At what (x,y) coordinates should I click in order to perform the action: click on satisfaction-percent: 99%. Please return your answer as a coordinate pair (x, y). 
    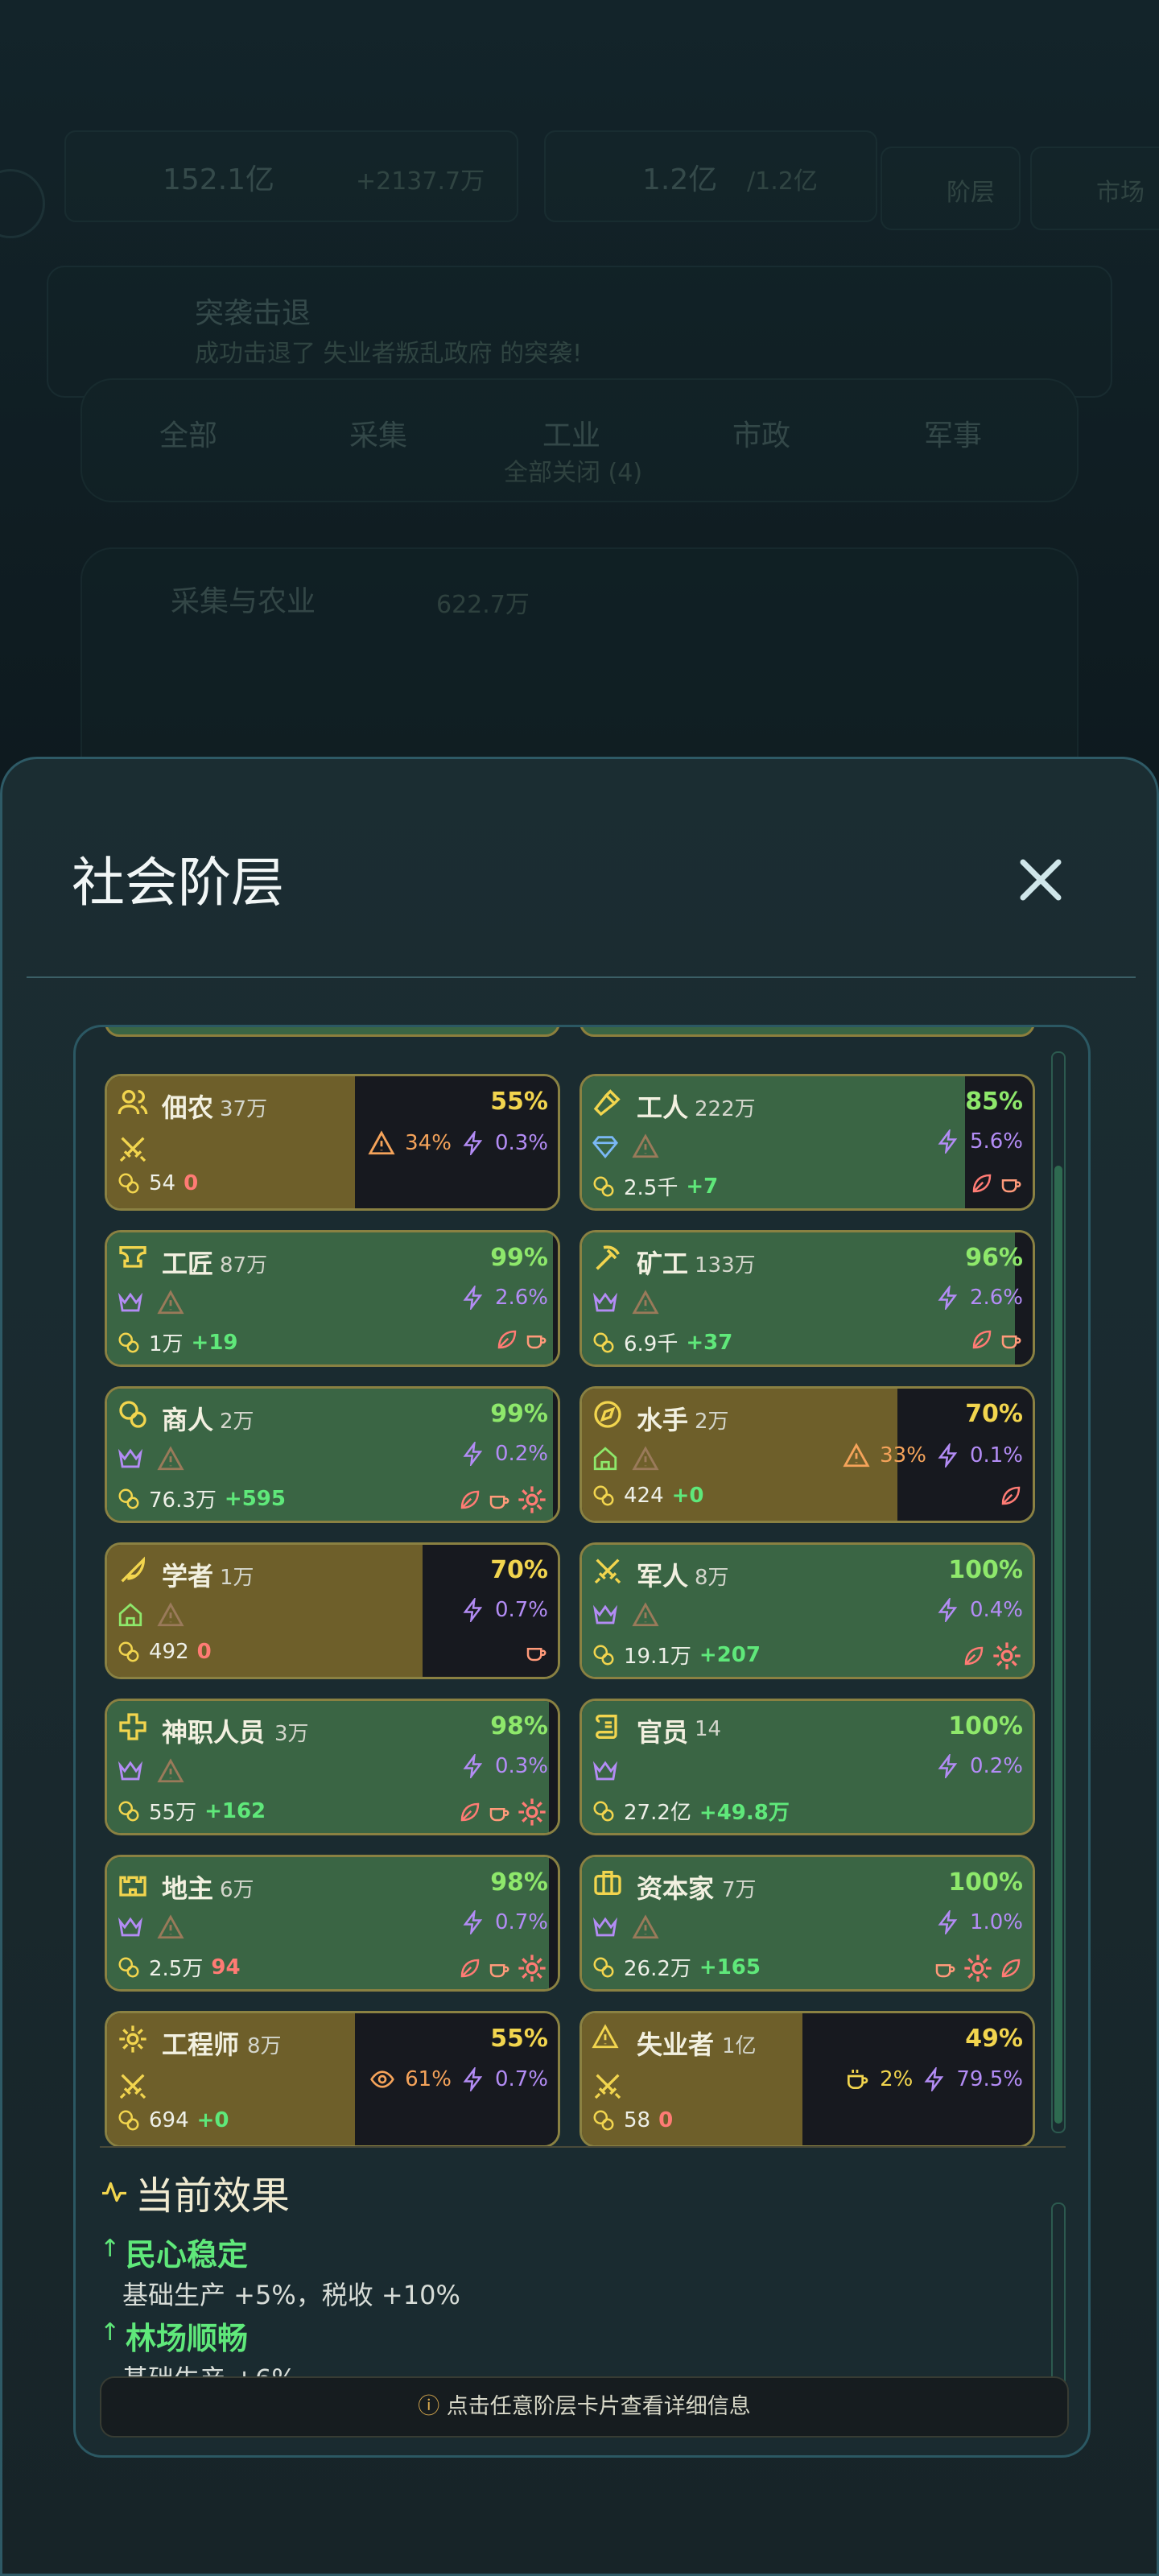
    Looking at the image, I should click on (519, 1258).